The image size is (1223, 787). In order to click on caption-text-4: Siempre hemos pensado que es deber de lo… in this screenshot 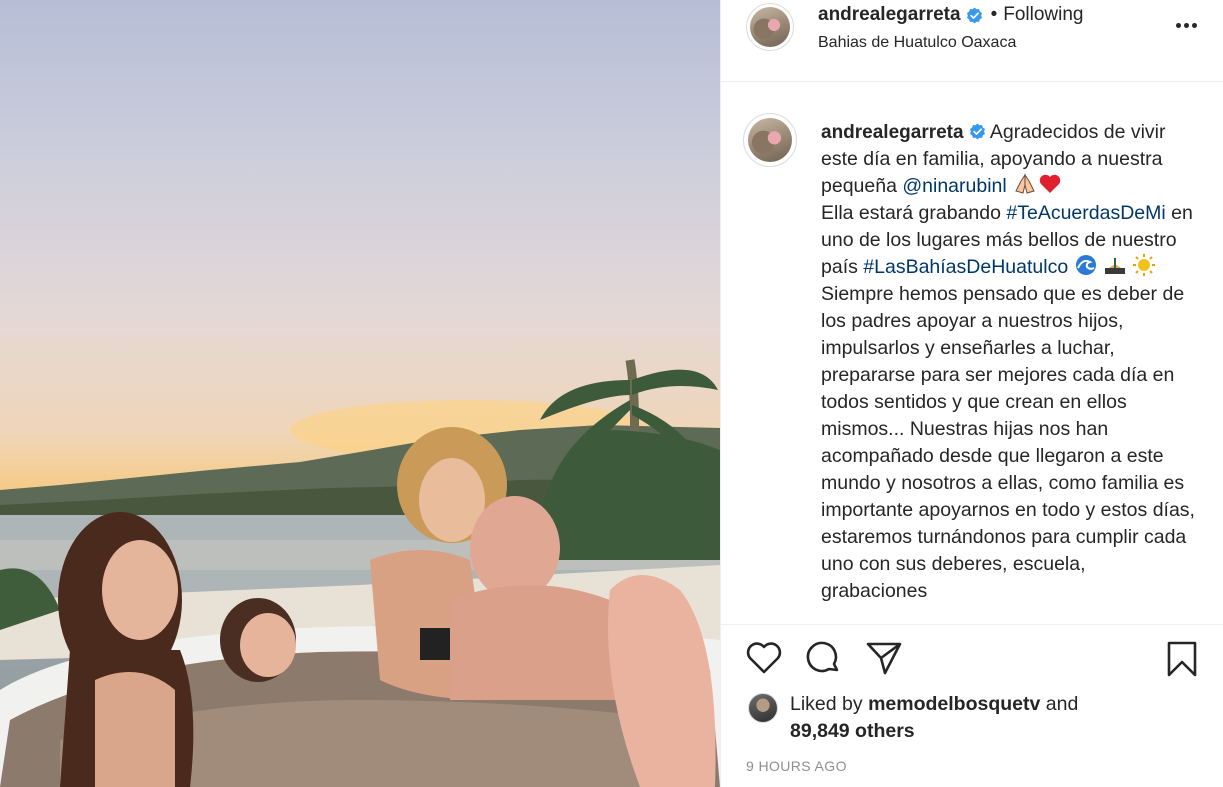, I will do `click(1008, 442)`.